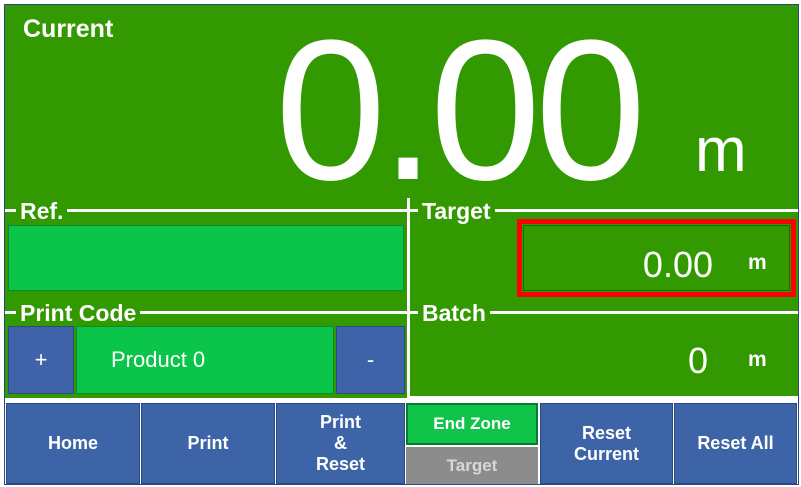  What do you see at coordinates (456, 211) in the screenshot?
I see `target-label: Target` at bounding box center [456, 211].